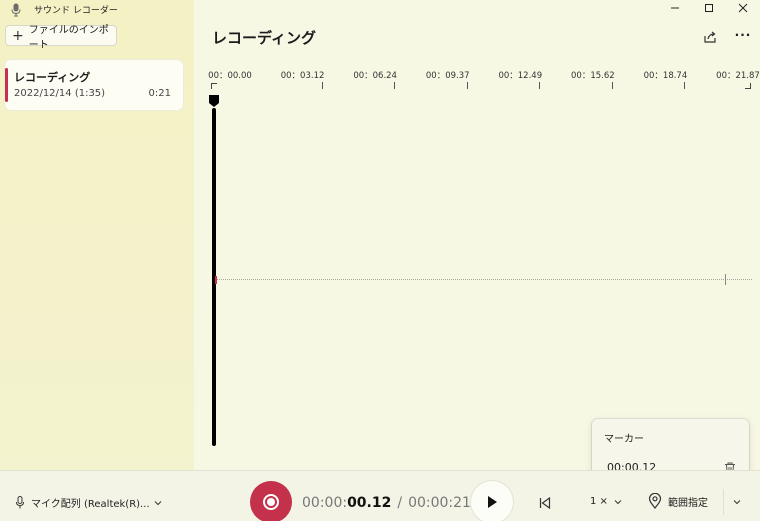 The height and width of the screenshot is (521, 760). Describe the element at coordinates (325, 503) in the screenshot. I see `current-time-prefix: 00:00:` at that location.